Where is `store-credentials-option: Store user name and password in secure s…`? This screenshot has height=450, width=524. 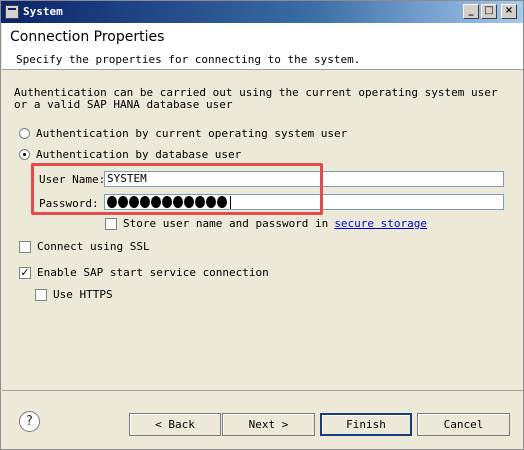
store-credentials-option: Store user name and password in secure s… is located at coordinates (266, 223).